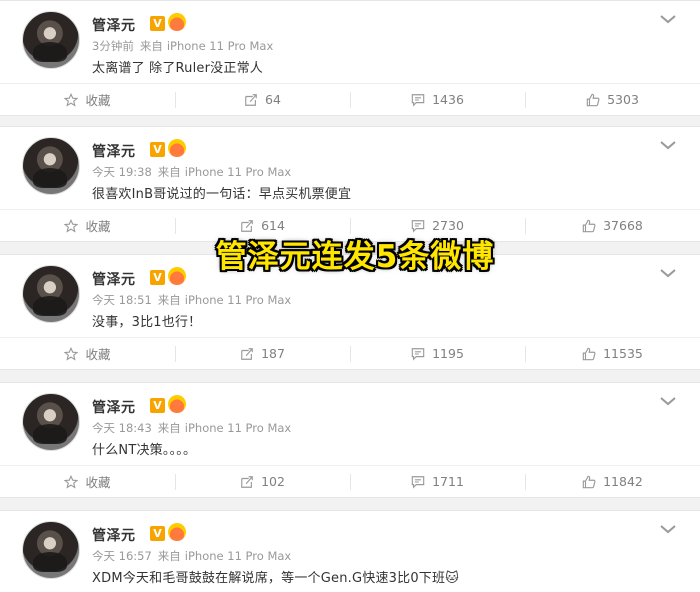 The height and width of the screenshot is (592, 700). Describe the element at coordinates (122, 428) in the screenshot. I see `post-time: 今天 18:43` at that location.